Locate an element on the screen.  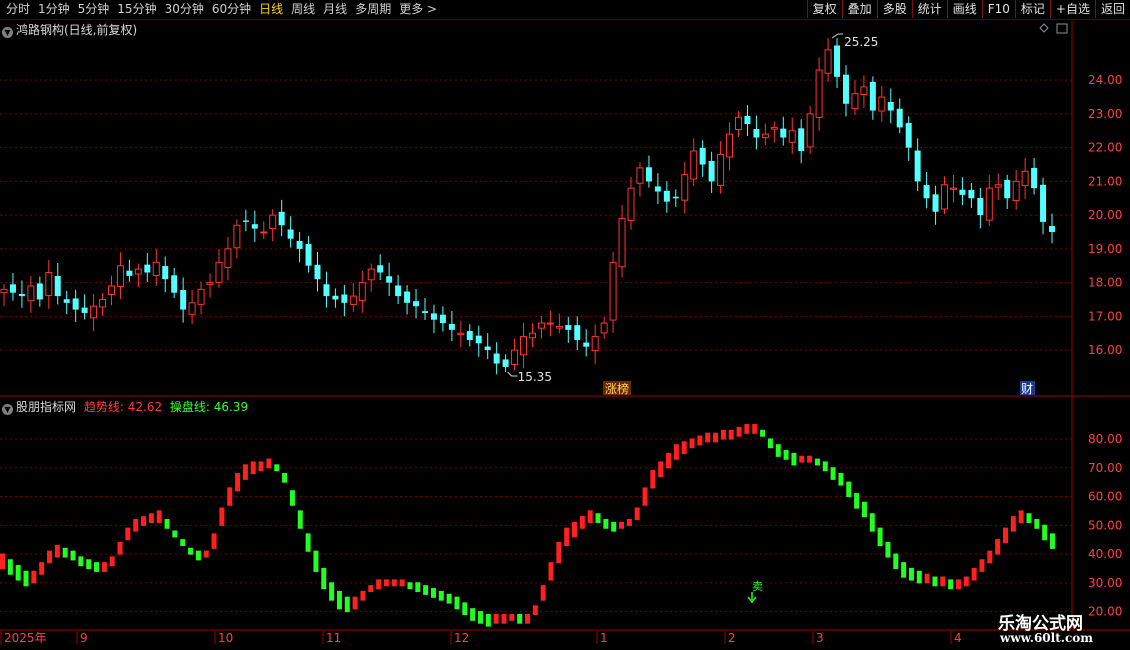
time-label: 2 is located at coordinates (732, 638).